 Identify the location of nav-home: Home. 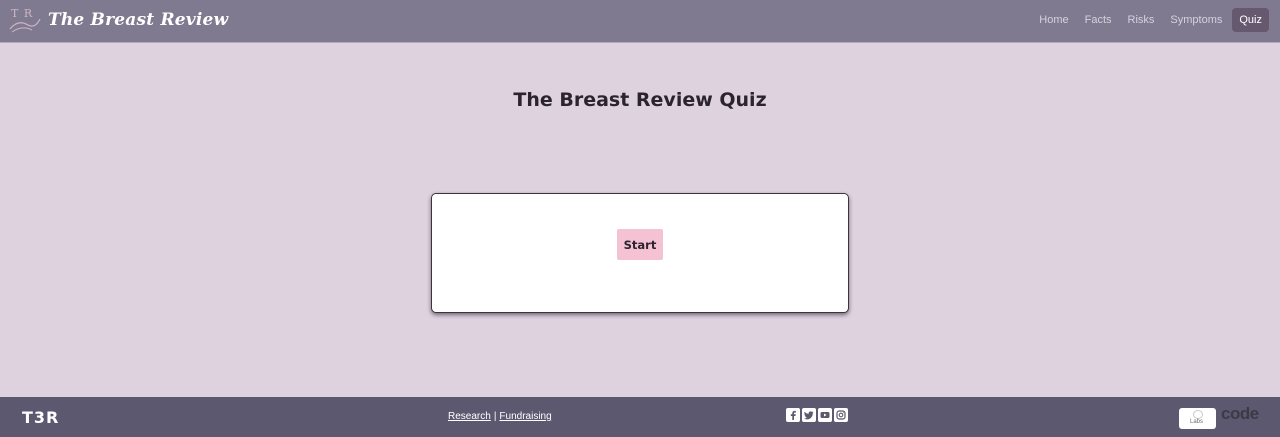
(1053, 20).